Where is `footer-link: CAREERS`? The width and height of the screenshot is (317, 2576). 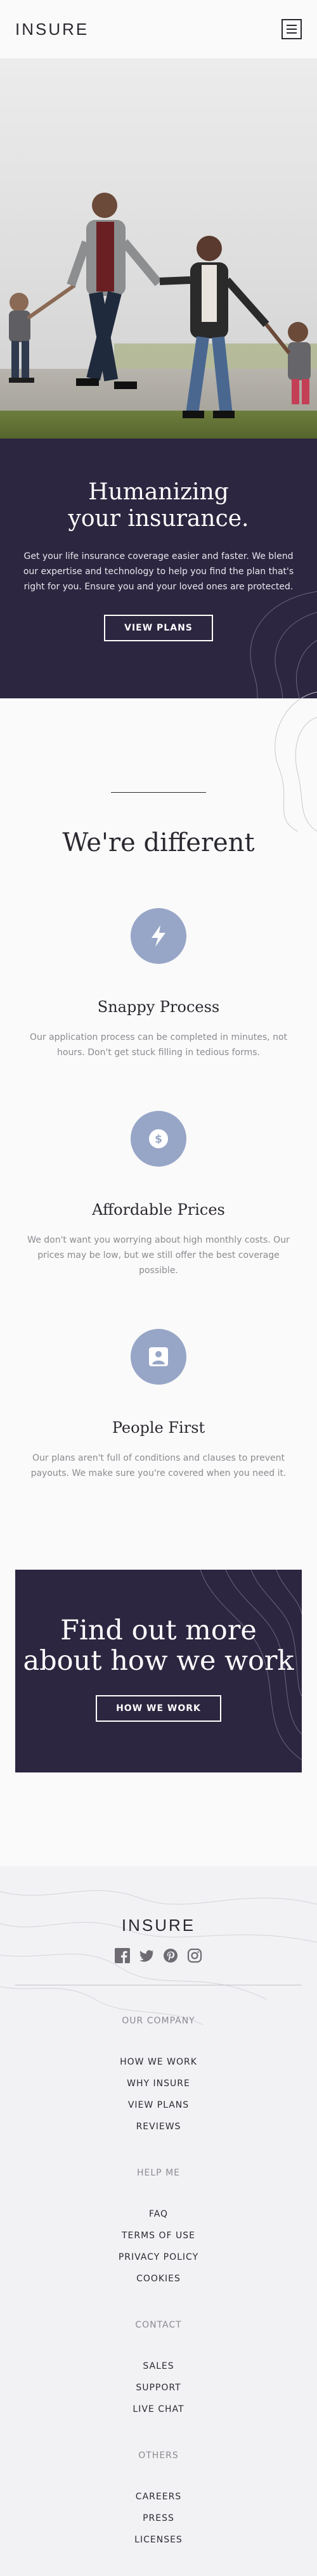 footer-link: CAREERS is located at coordinates (158, 2497).